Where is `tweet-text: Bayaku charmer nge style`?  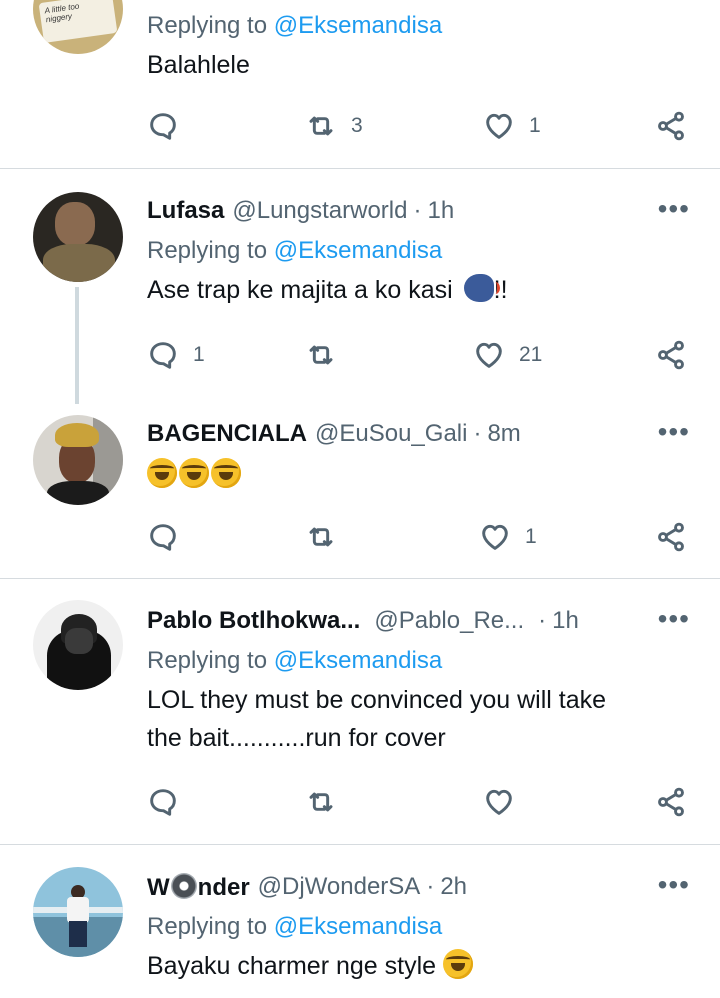
tweet-text: Bayaku charmer nge style is located at coordinates (418, 966).